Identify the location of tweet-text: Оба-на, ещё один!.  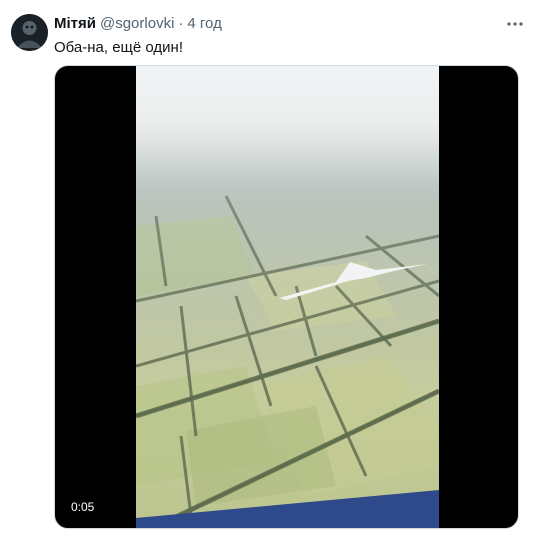
(119, 47).